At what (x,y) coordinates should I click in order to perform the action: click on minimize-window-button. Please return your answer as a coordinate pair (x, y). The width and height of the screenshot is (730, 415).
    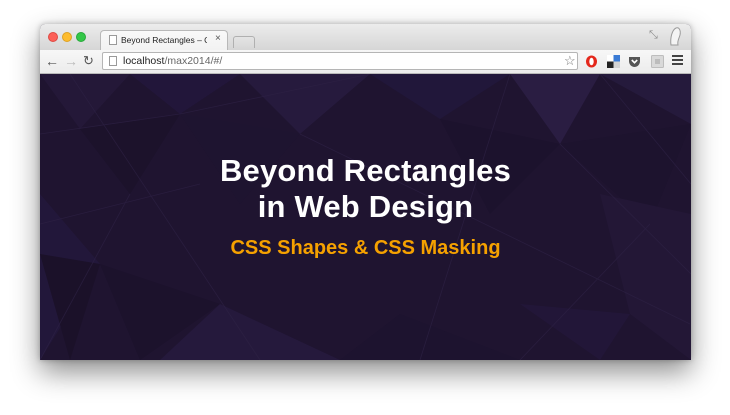
    Looking at the image, I should click on (67, 37).